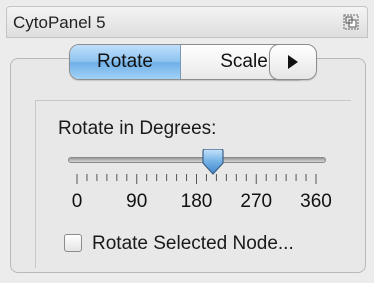  I want to click on more-tabs-button, so click(293, 62).